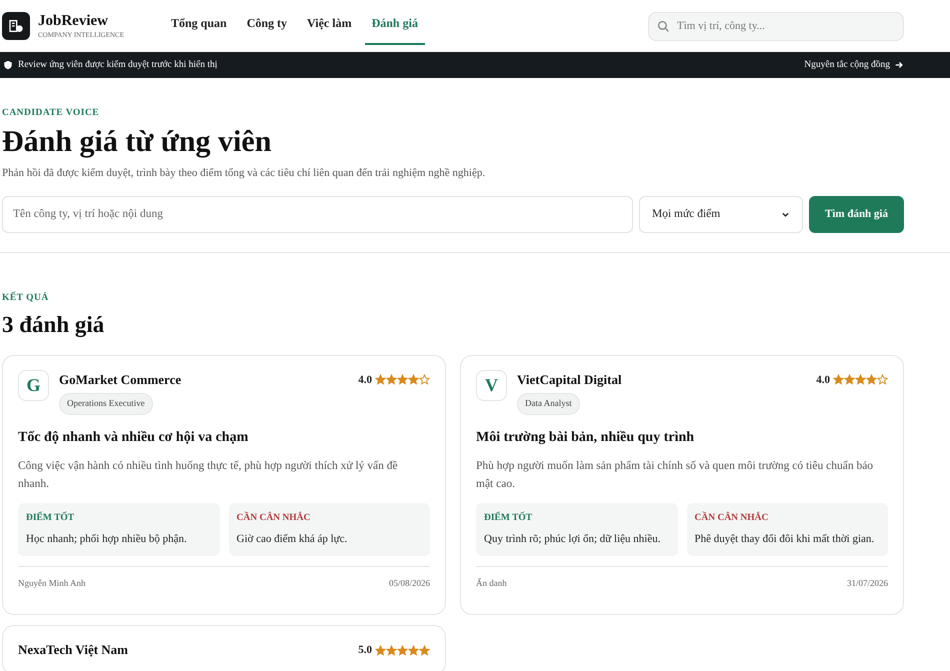  Describe the element at coordinates (52, 583) in the screenshot. I see `review-author: Nguyễn Minh Anh` at that location.